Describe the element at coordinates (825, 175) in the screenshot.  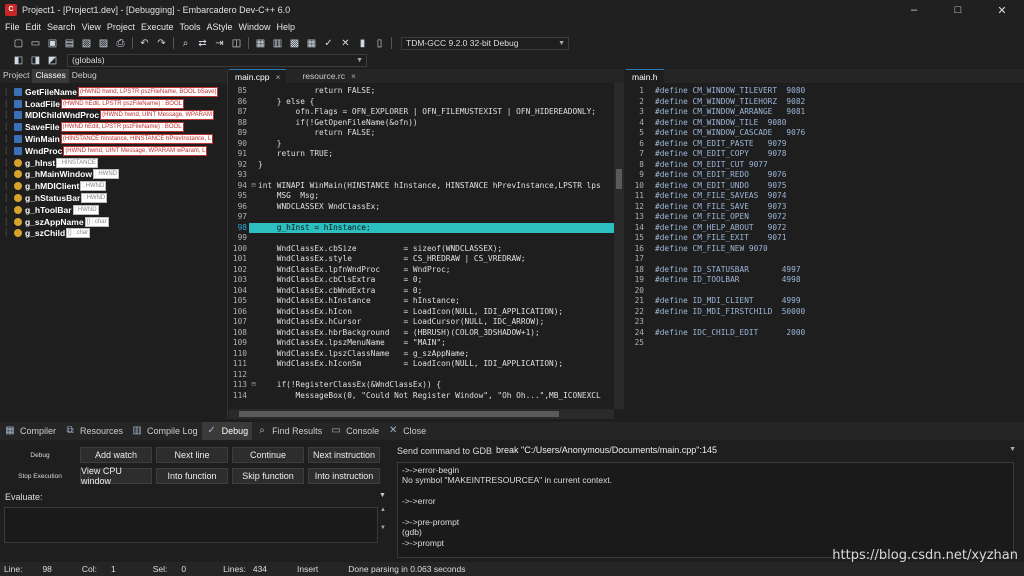
I see `code-line: 9 #define CM_EDIT_REDO 9076` at that location.